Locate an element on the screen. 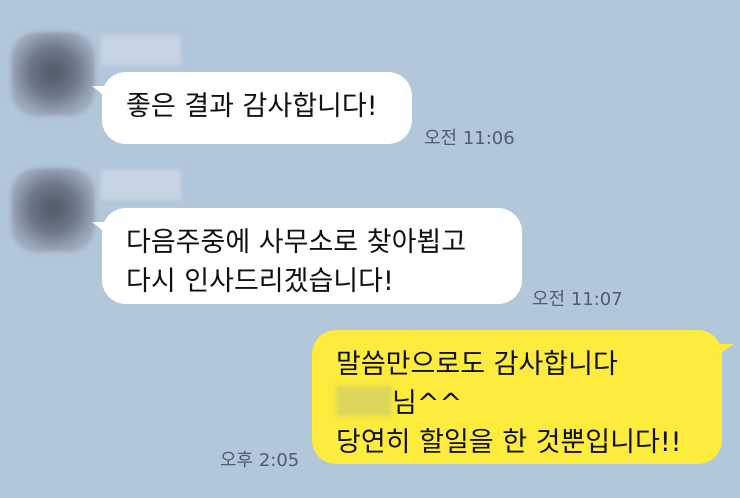 The height and width of the screenshot is (498, 740). message-text: 님^^ is located at coordinates (427, 403).